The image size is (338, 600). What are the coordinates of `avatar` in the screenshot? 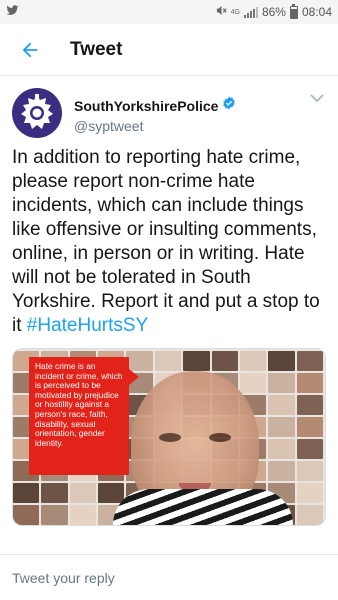 It's located at (37, 113).